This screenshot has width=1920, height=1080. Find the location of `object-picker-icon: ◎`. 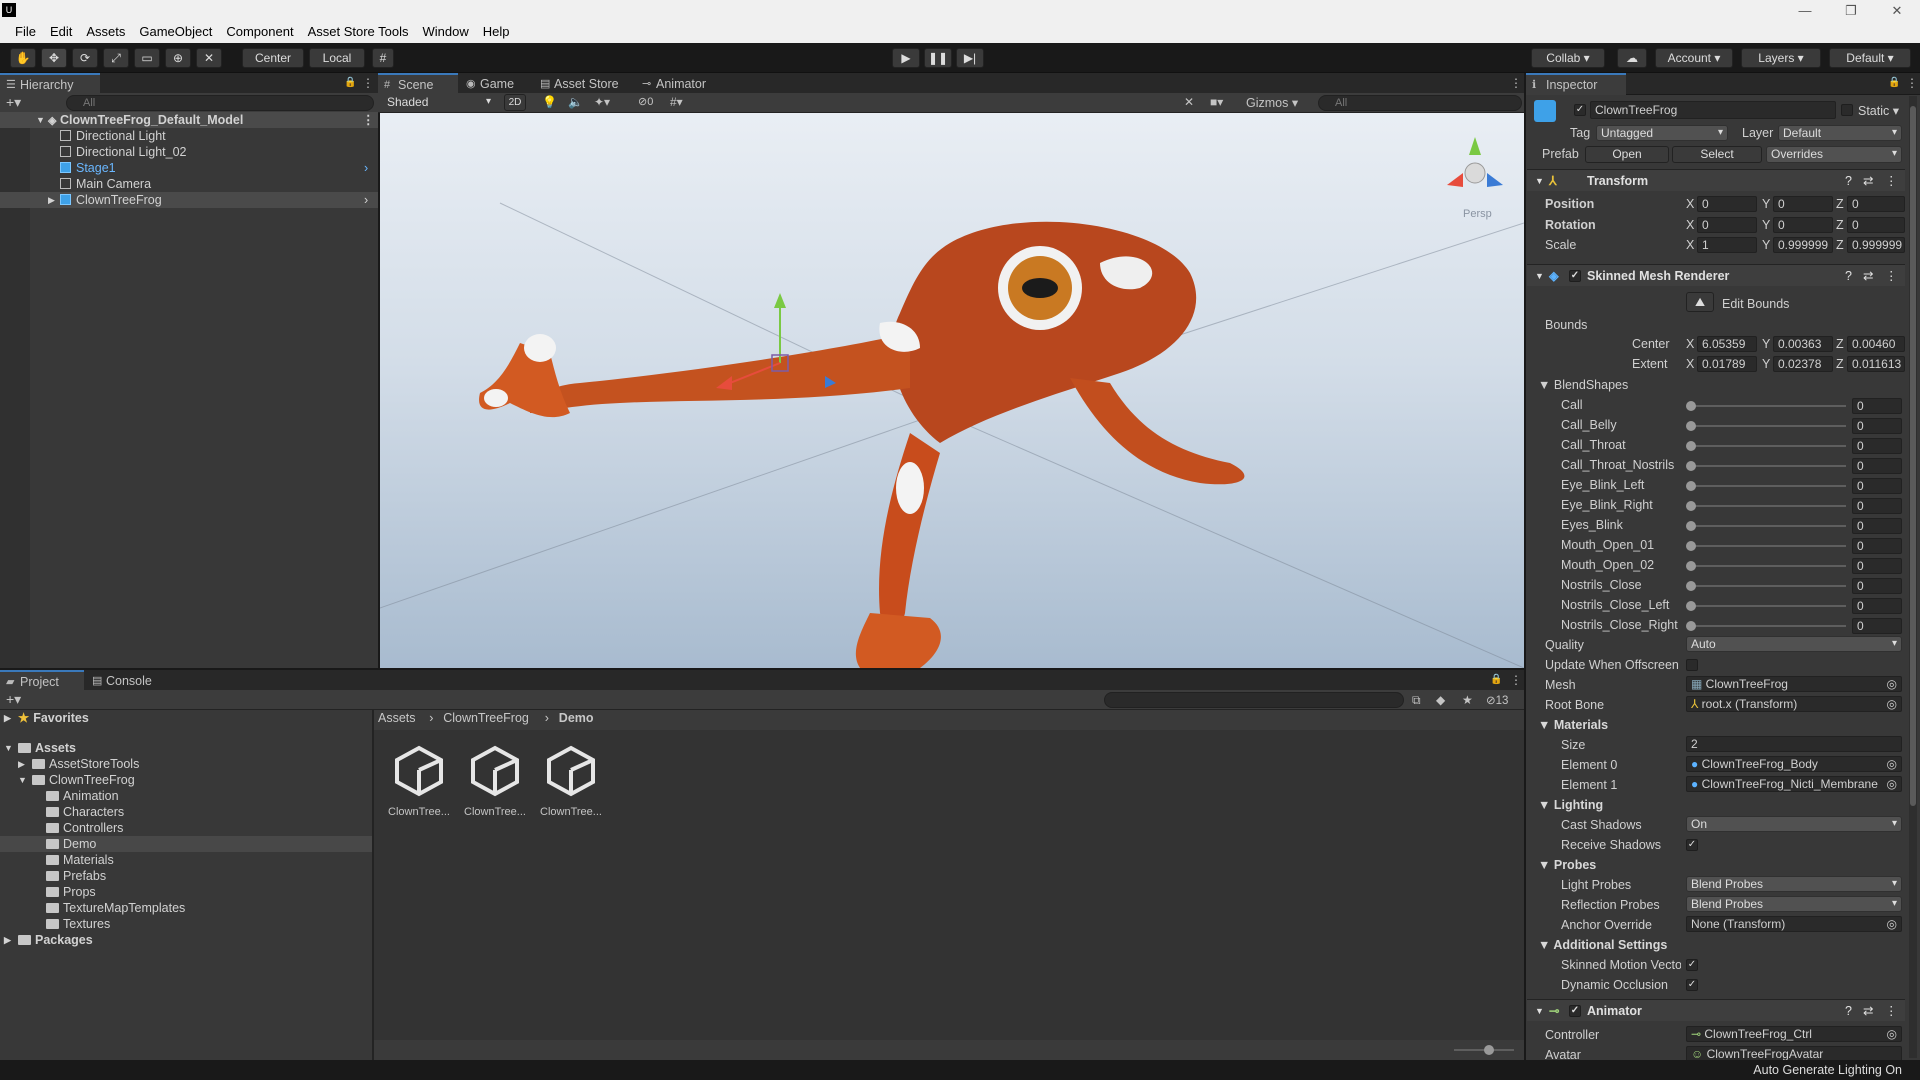

object-picker-icon: ◎ is located at coordinates (1892, 764).